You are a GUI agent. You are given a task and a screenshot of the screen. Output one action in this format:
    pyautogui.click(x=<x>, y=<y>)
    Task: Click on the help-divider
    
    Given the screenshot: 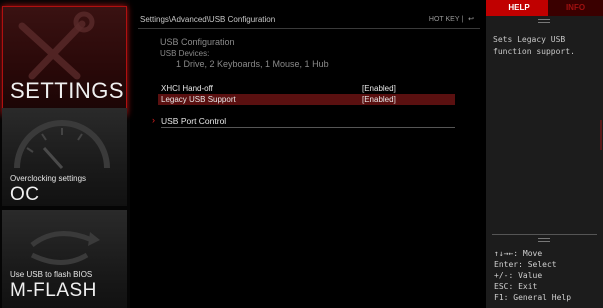 What is the action you would take?
    pyautogui.click(x=544, y=234)
    